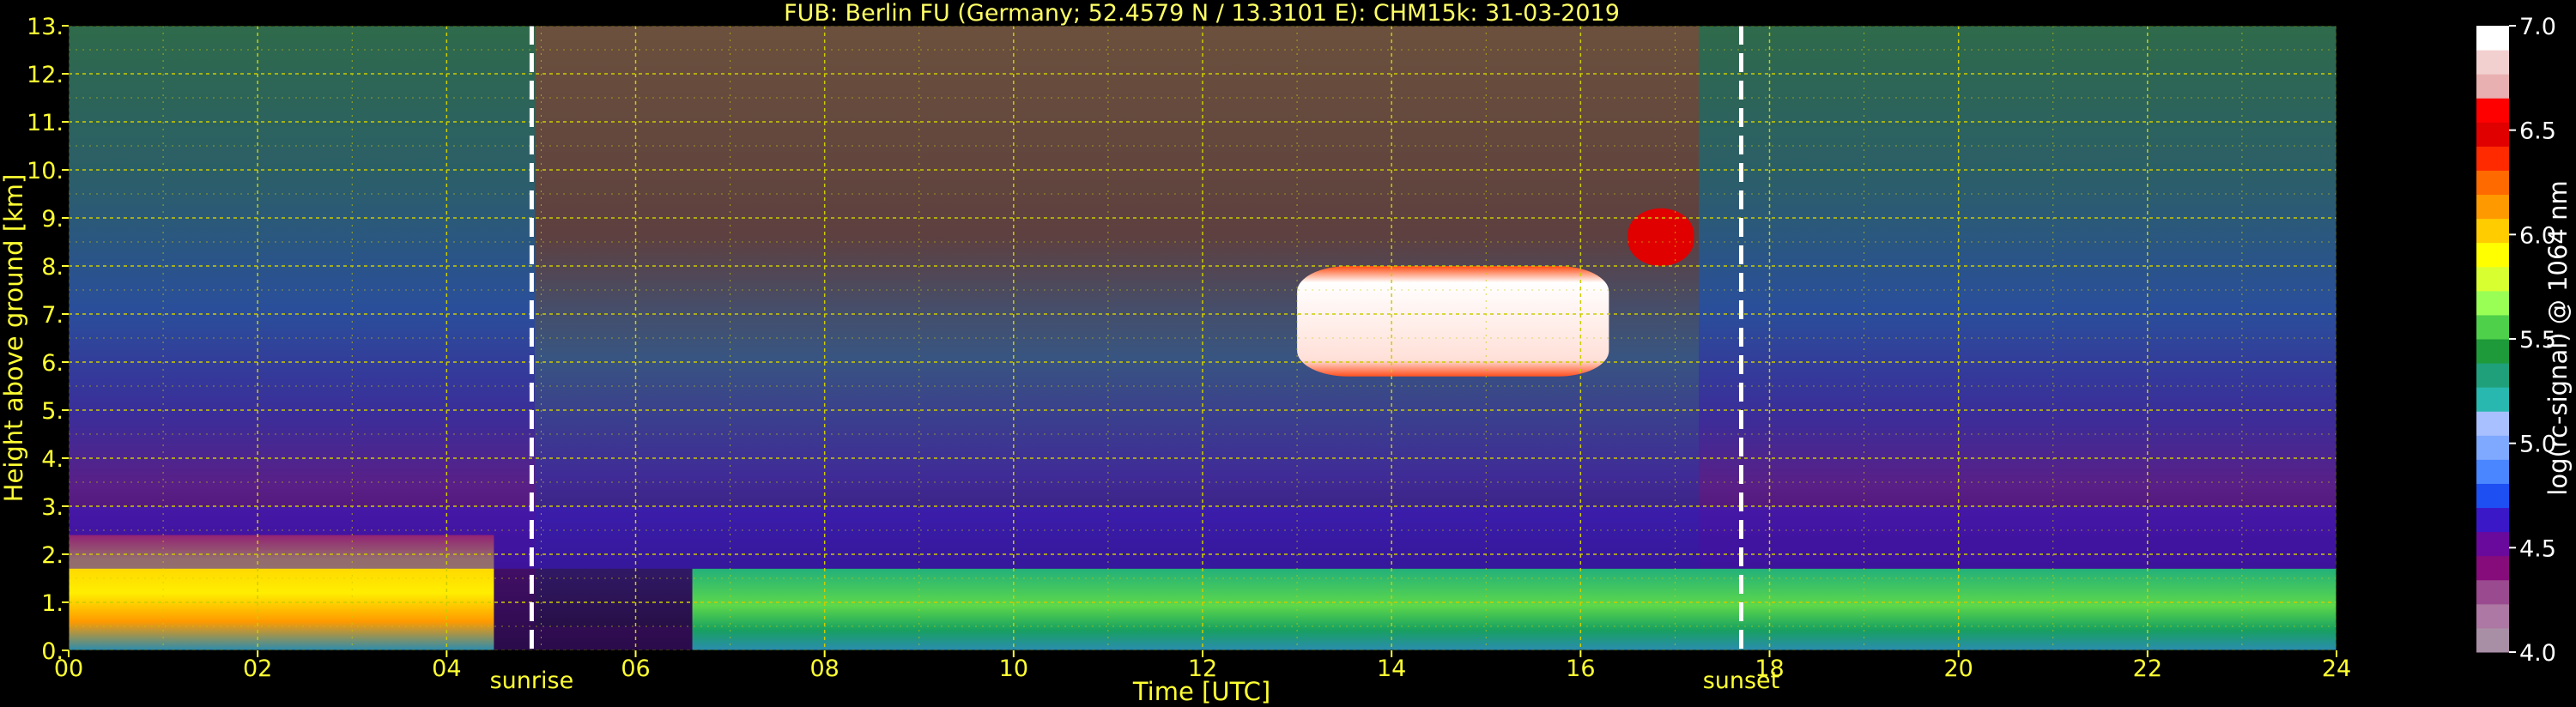 This screenshot has height=707, width=2576. What do you see at coordinates (1013, 669) in the screenshot?
I see `x-tick-label: 10` at bounding box center [1013, 669].